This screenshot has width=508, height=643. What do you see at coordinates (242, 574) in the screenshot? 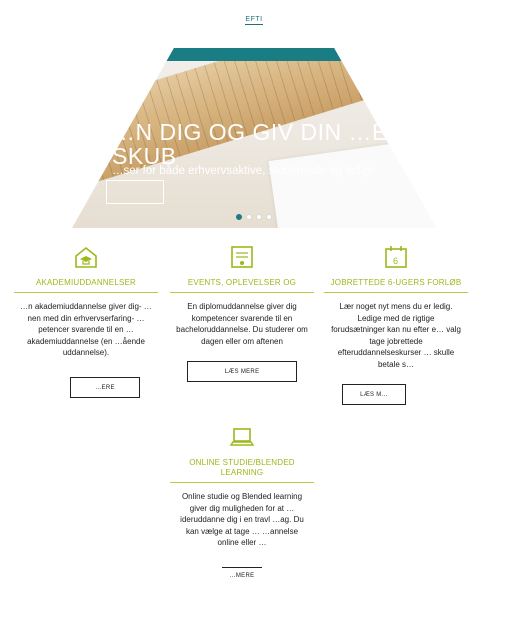
I see `read-more-button: …MERE` at bounding box center [242, 574].